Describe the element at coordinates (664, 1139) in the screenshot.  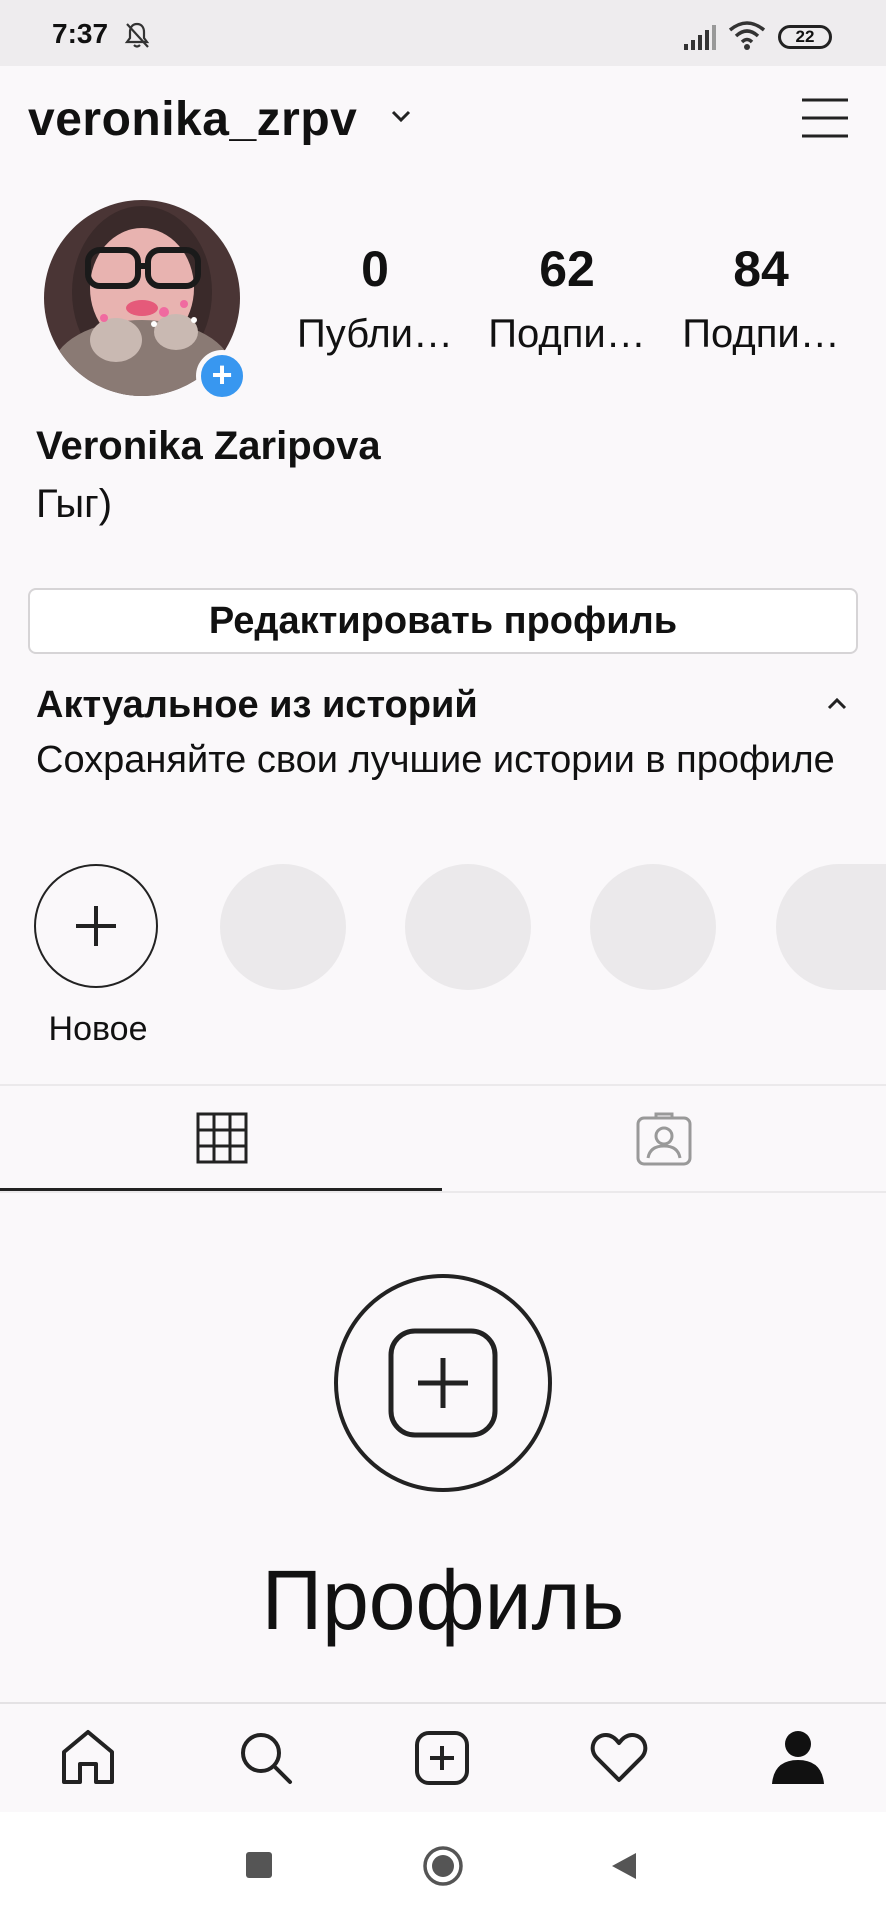
I see `tagged-person-icon` at that location.